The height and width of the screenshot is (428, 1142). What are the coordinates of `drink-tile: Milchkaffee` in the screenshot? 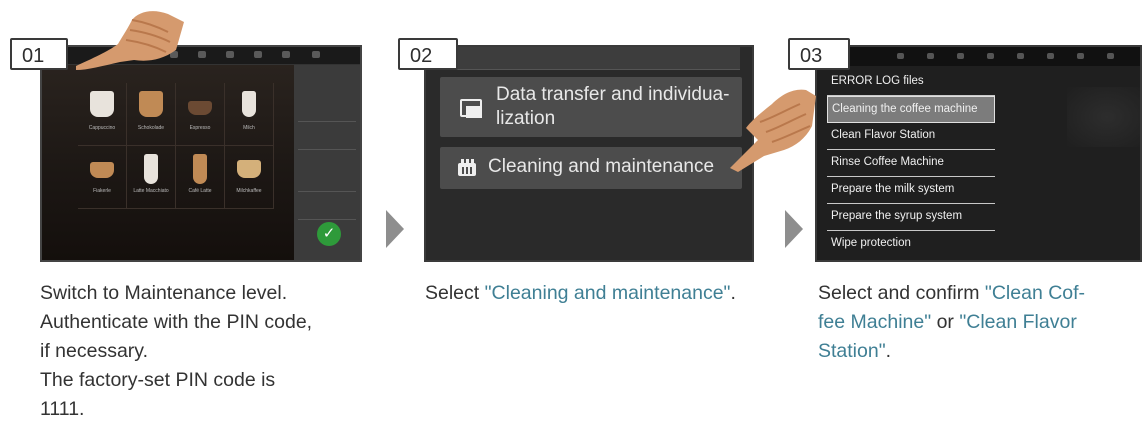 It's located at (249, 177).